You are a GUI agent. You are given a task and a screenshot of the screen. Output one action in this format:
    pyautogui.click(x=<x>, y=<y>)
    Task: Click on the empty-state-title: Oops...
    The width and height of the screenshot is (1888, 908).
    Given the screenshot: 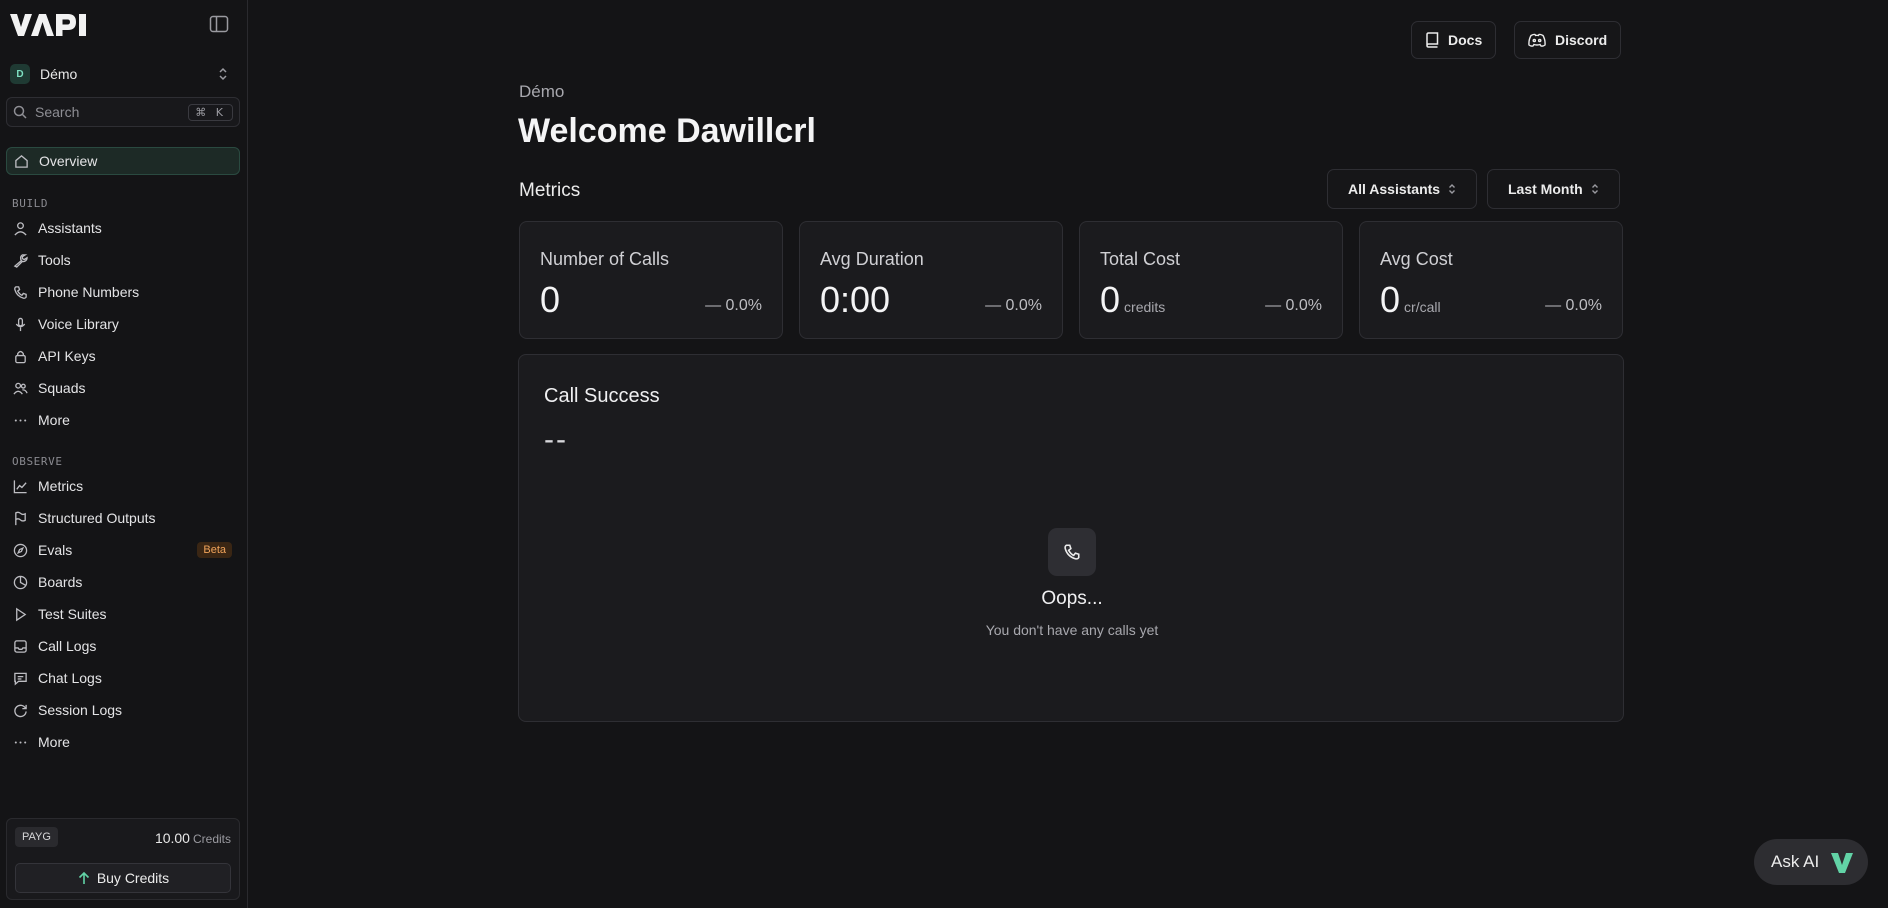 What is the action you would take?
    pyautogui.click(x=1072, y=598)
    